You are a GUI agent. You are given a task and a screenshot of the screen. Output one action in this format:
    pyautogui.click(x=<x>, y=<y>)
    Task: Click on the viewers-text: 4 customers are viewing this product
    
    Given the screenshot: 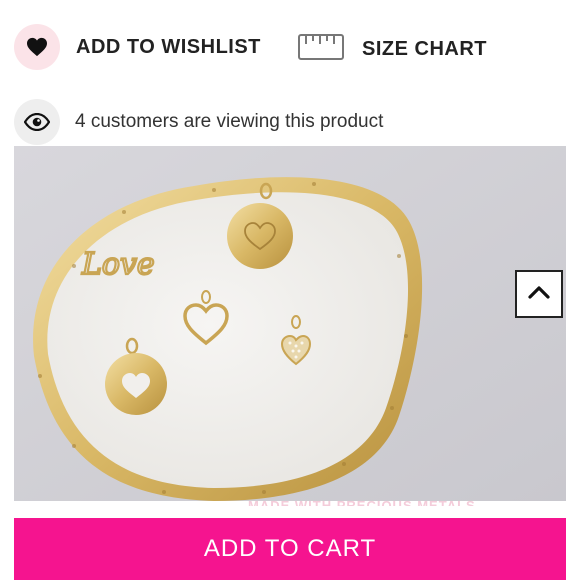 What is the action you would take?
    pyautogui.click(x=229, y=121)
    